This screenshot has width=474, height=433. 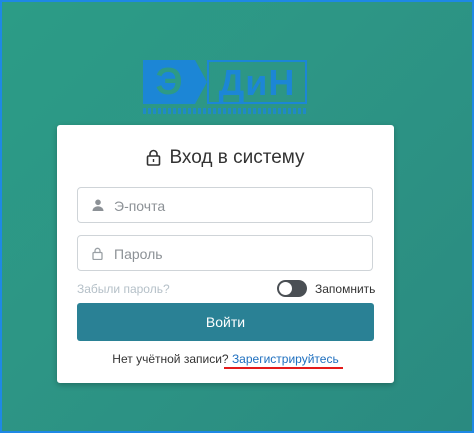 What do you see at coordinates (154, 158) in the screenshot?
I see `lock-icon` at bounding box center [154, 158].